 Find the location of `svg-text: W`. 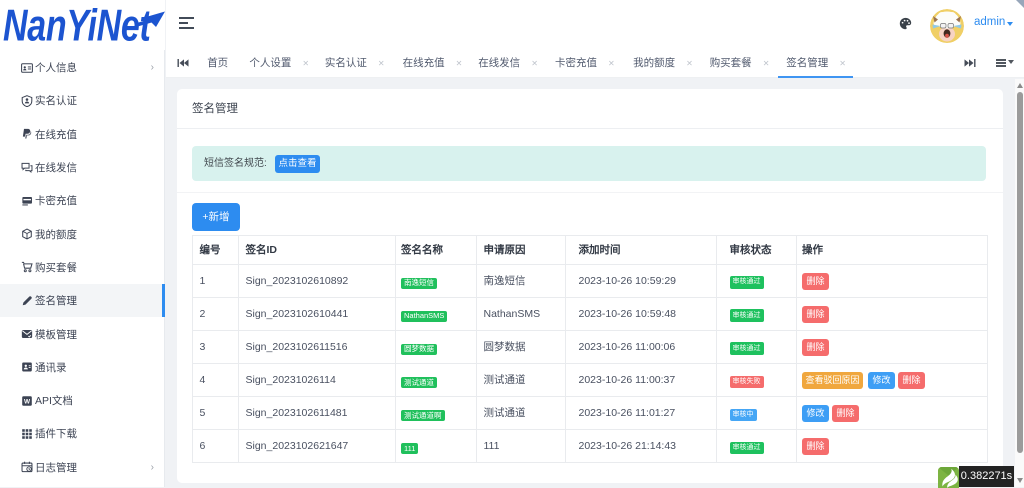

svg-text: W is located at coordinates (27, 401).